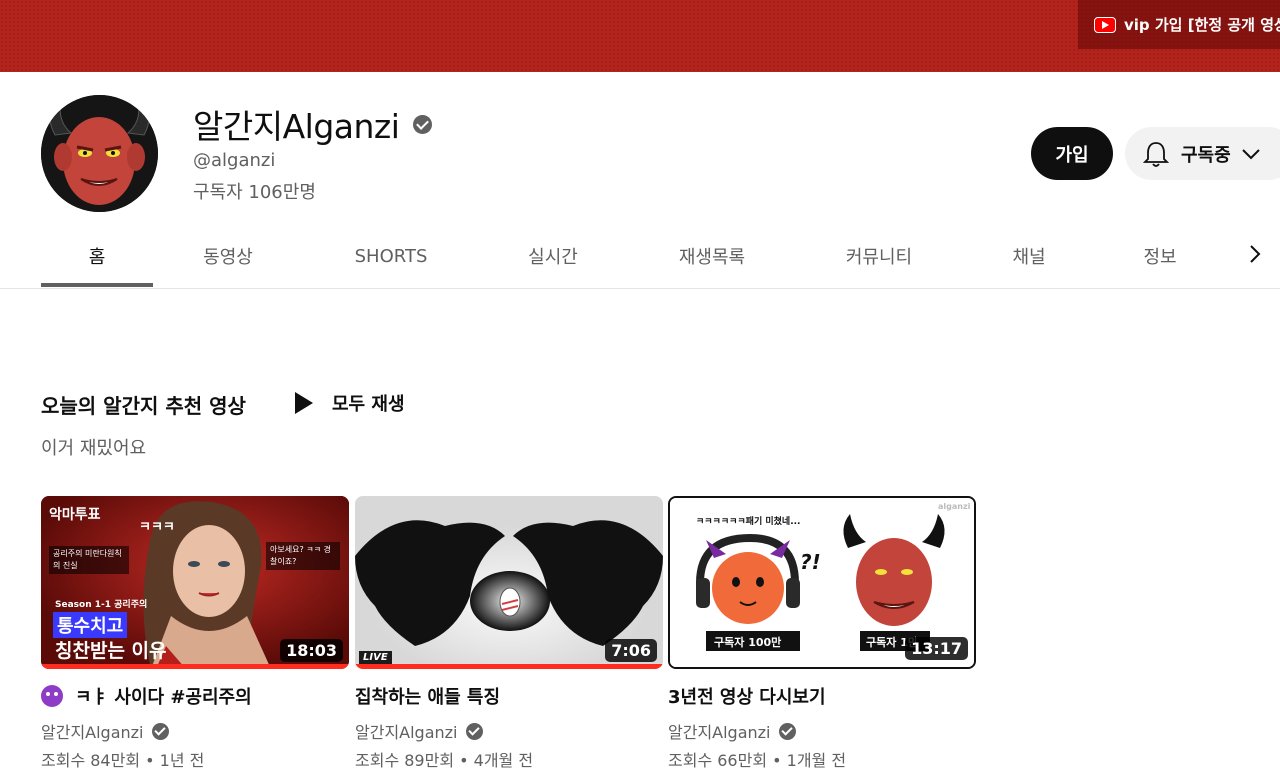 This screenshot has height=782, width=1280. I want to click on shelf-title: 오늘의 알간지 추천 영상, so click(143, 404).